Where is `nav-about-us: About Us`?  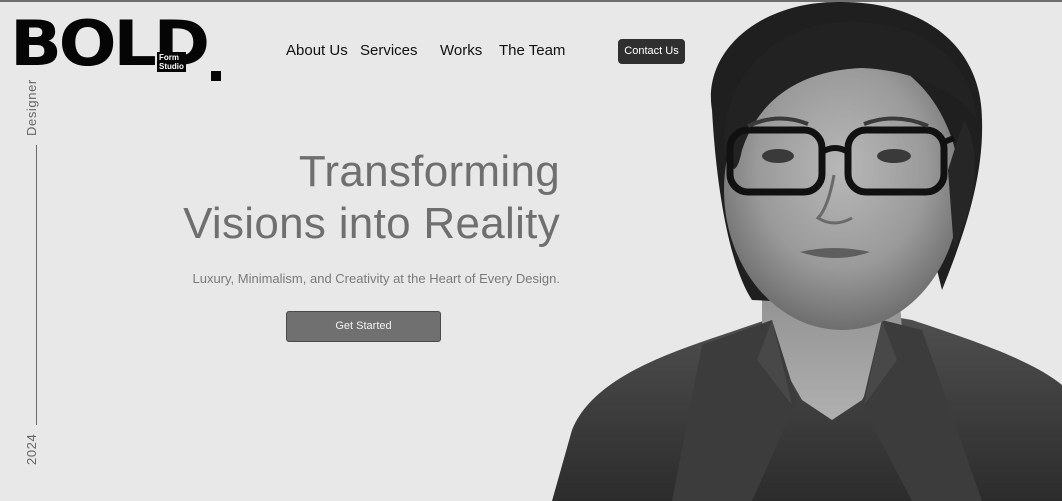
nav-about-us: About Us is located at coordinates (317, 50).